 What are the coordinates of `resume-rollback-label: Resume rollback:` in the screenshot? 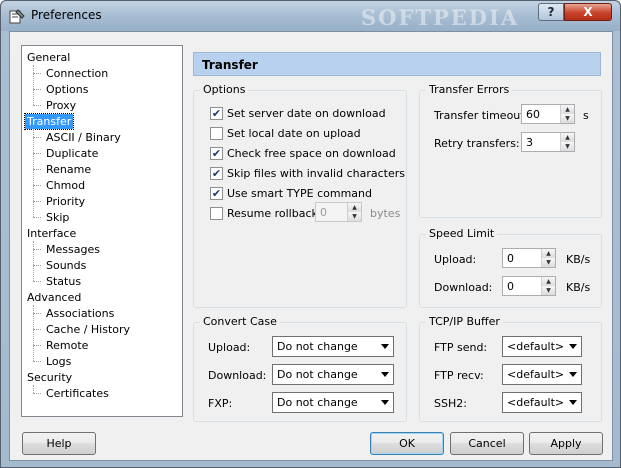 It's located at (274, 213).